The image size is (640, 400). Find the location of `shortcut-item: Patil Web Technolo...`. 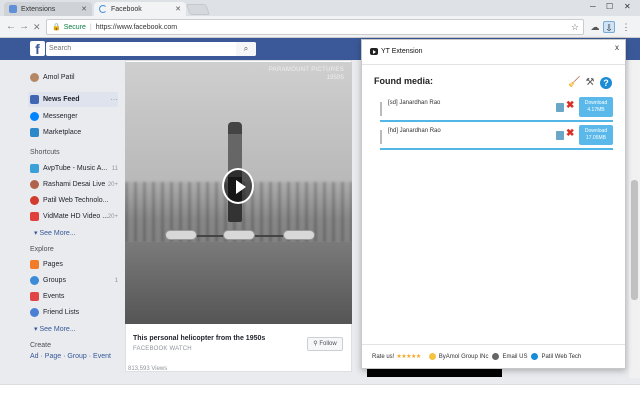

shortcut-item: Patil Web Technolo... is located at coordinates (72, 200).